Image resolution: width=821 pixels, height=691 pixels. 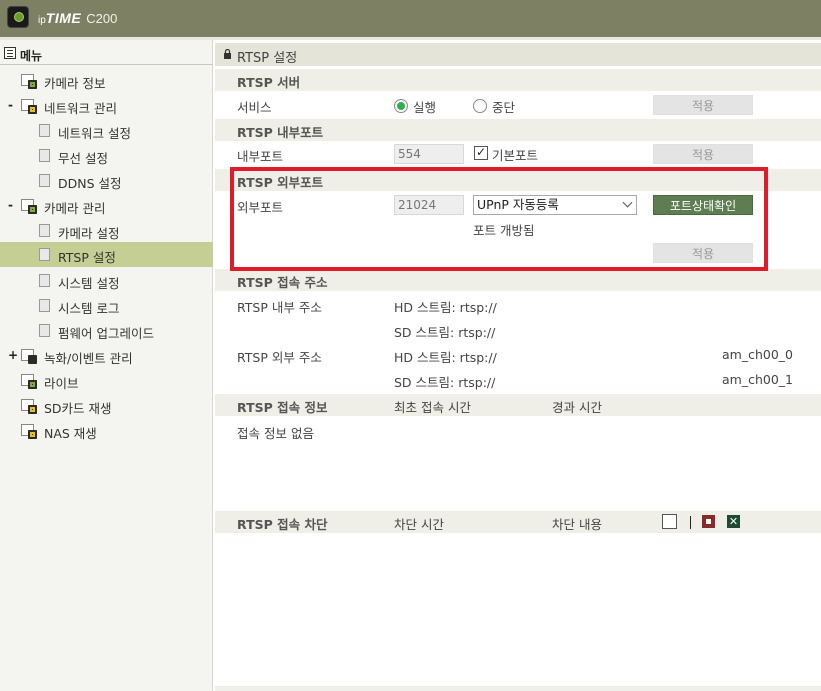 I want to click on select-all-checkbox, so click(x=669, y=521).